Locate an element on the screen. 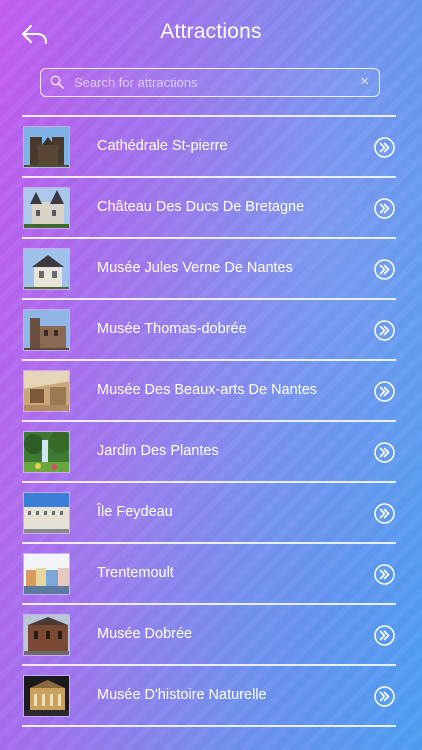 This screenshot has width=422, height=750. search-bar: × is located at coordinates (210, 82).